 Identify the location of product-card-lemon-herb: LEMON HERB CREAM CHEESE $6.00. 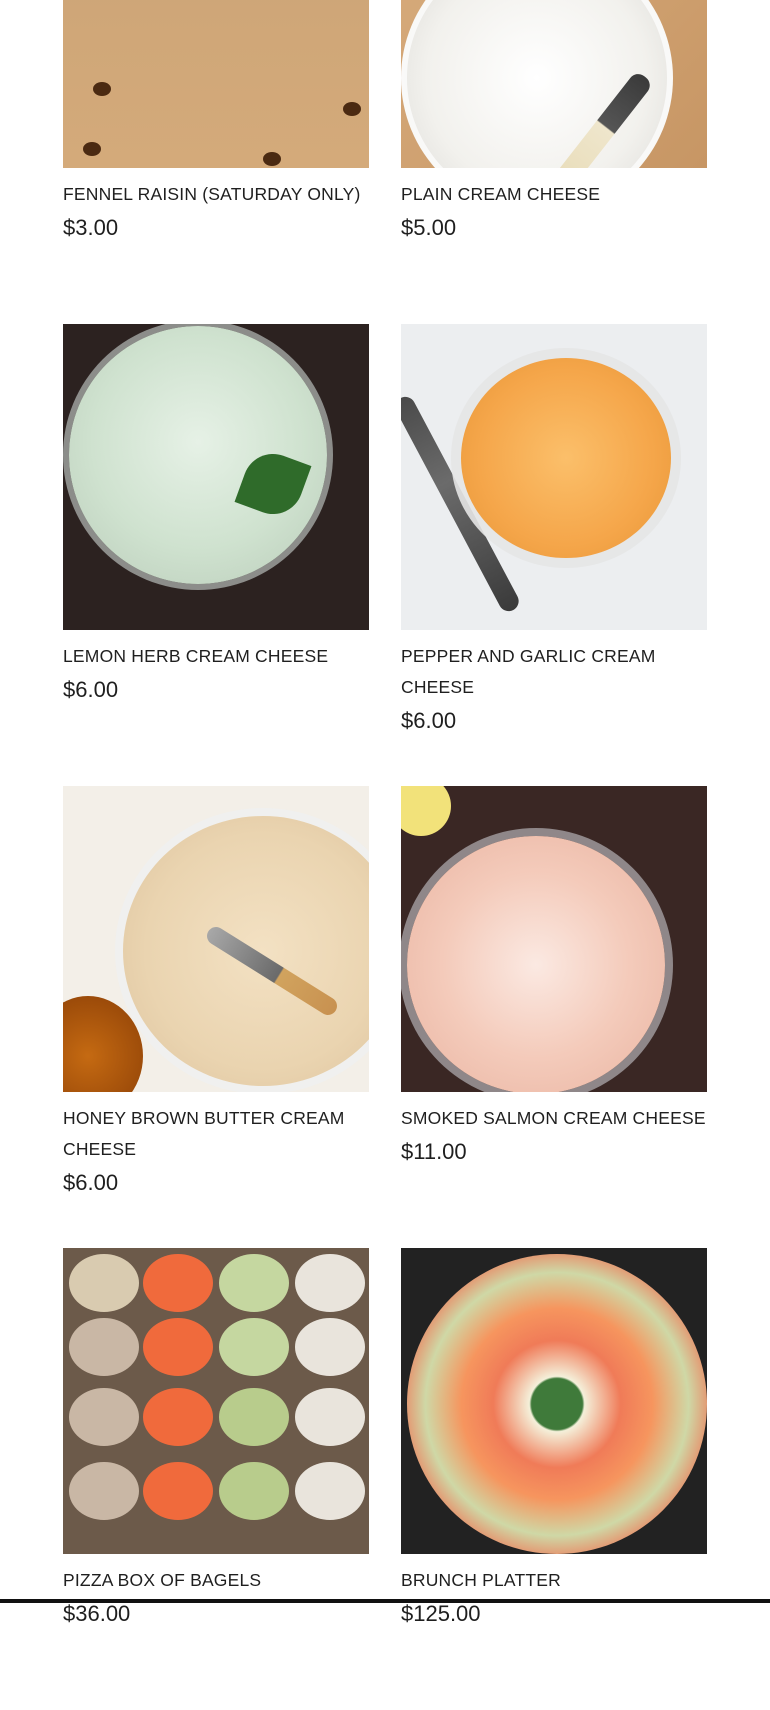
(216, 555).